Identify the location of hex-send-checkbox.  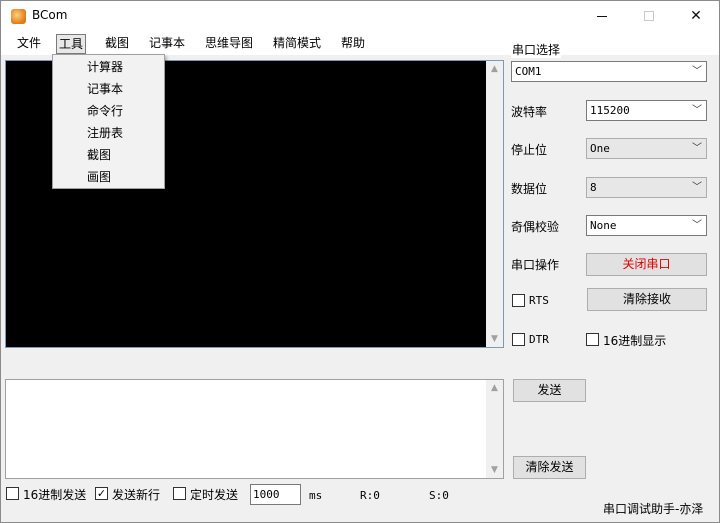
(12, 493).